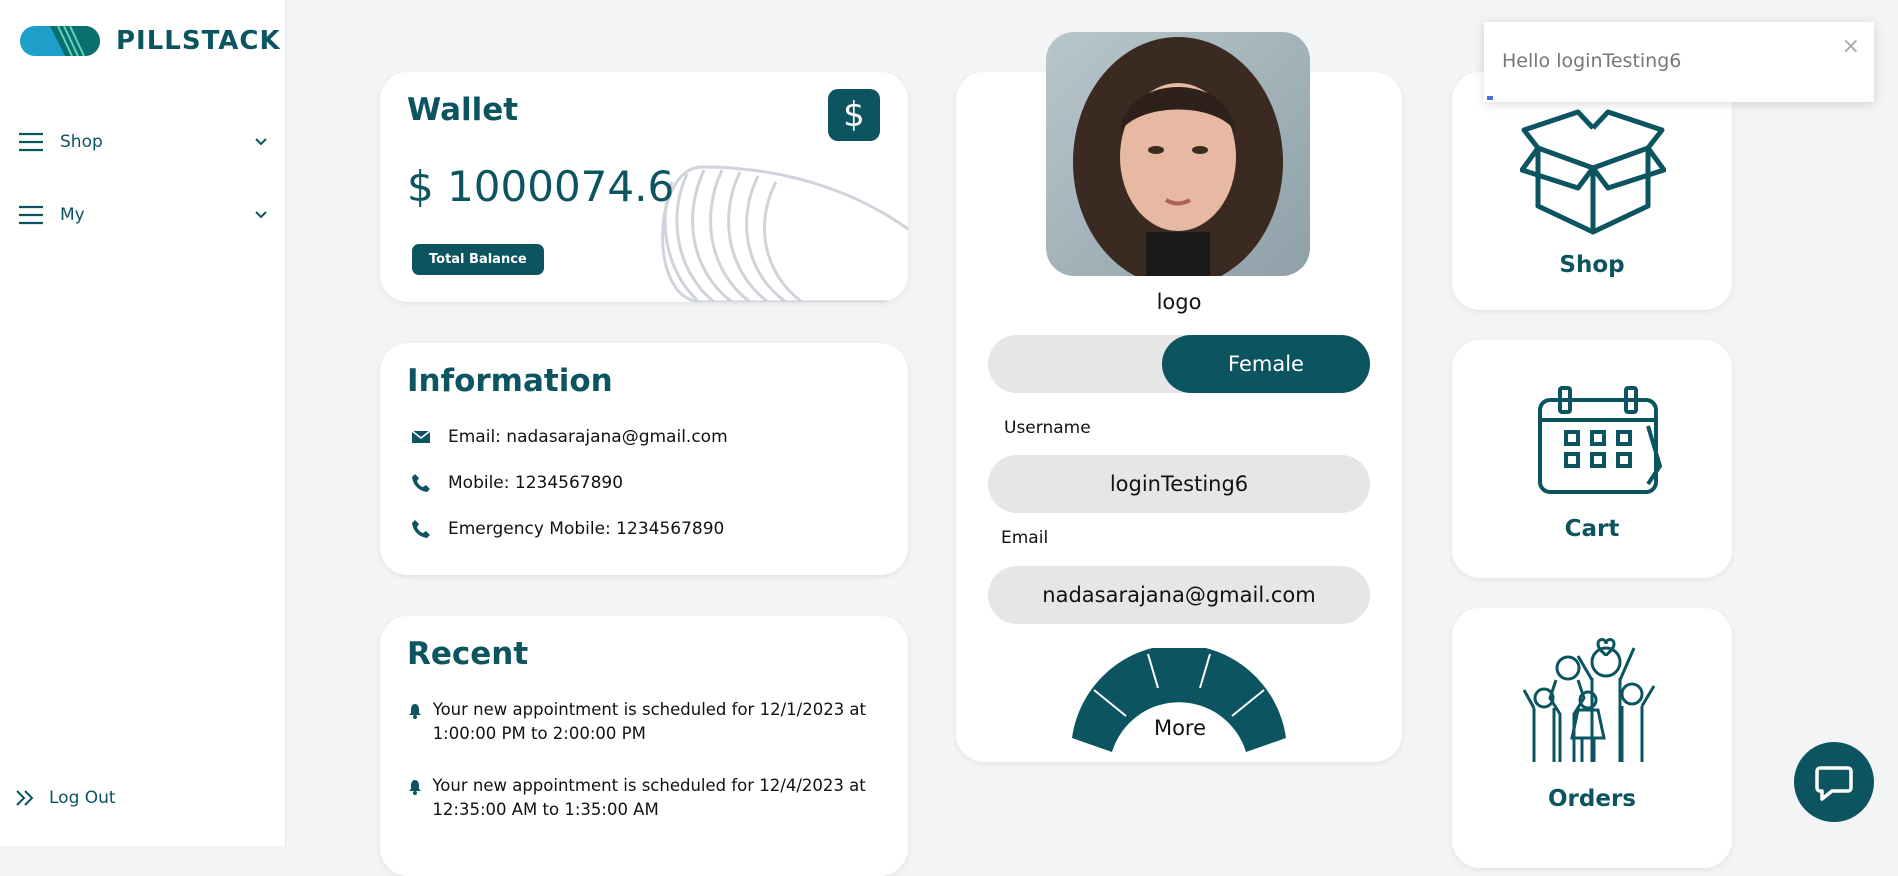  I want to click on chat-button, so click(1834, 782).